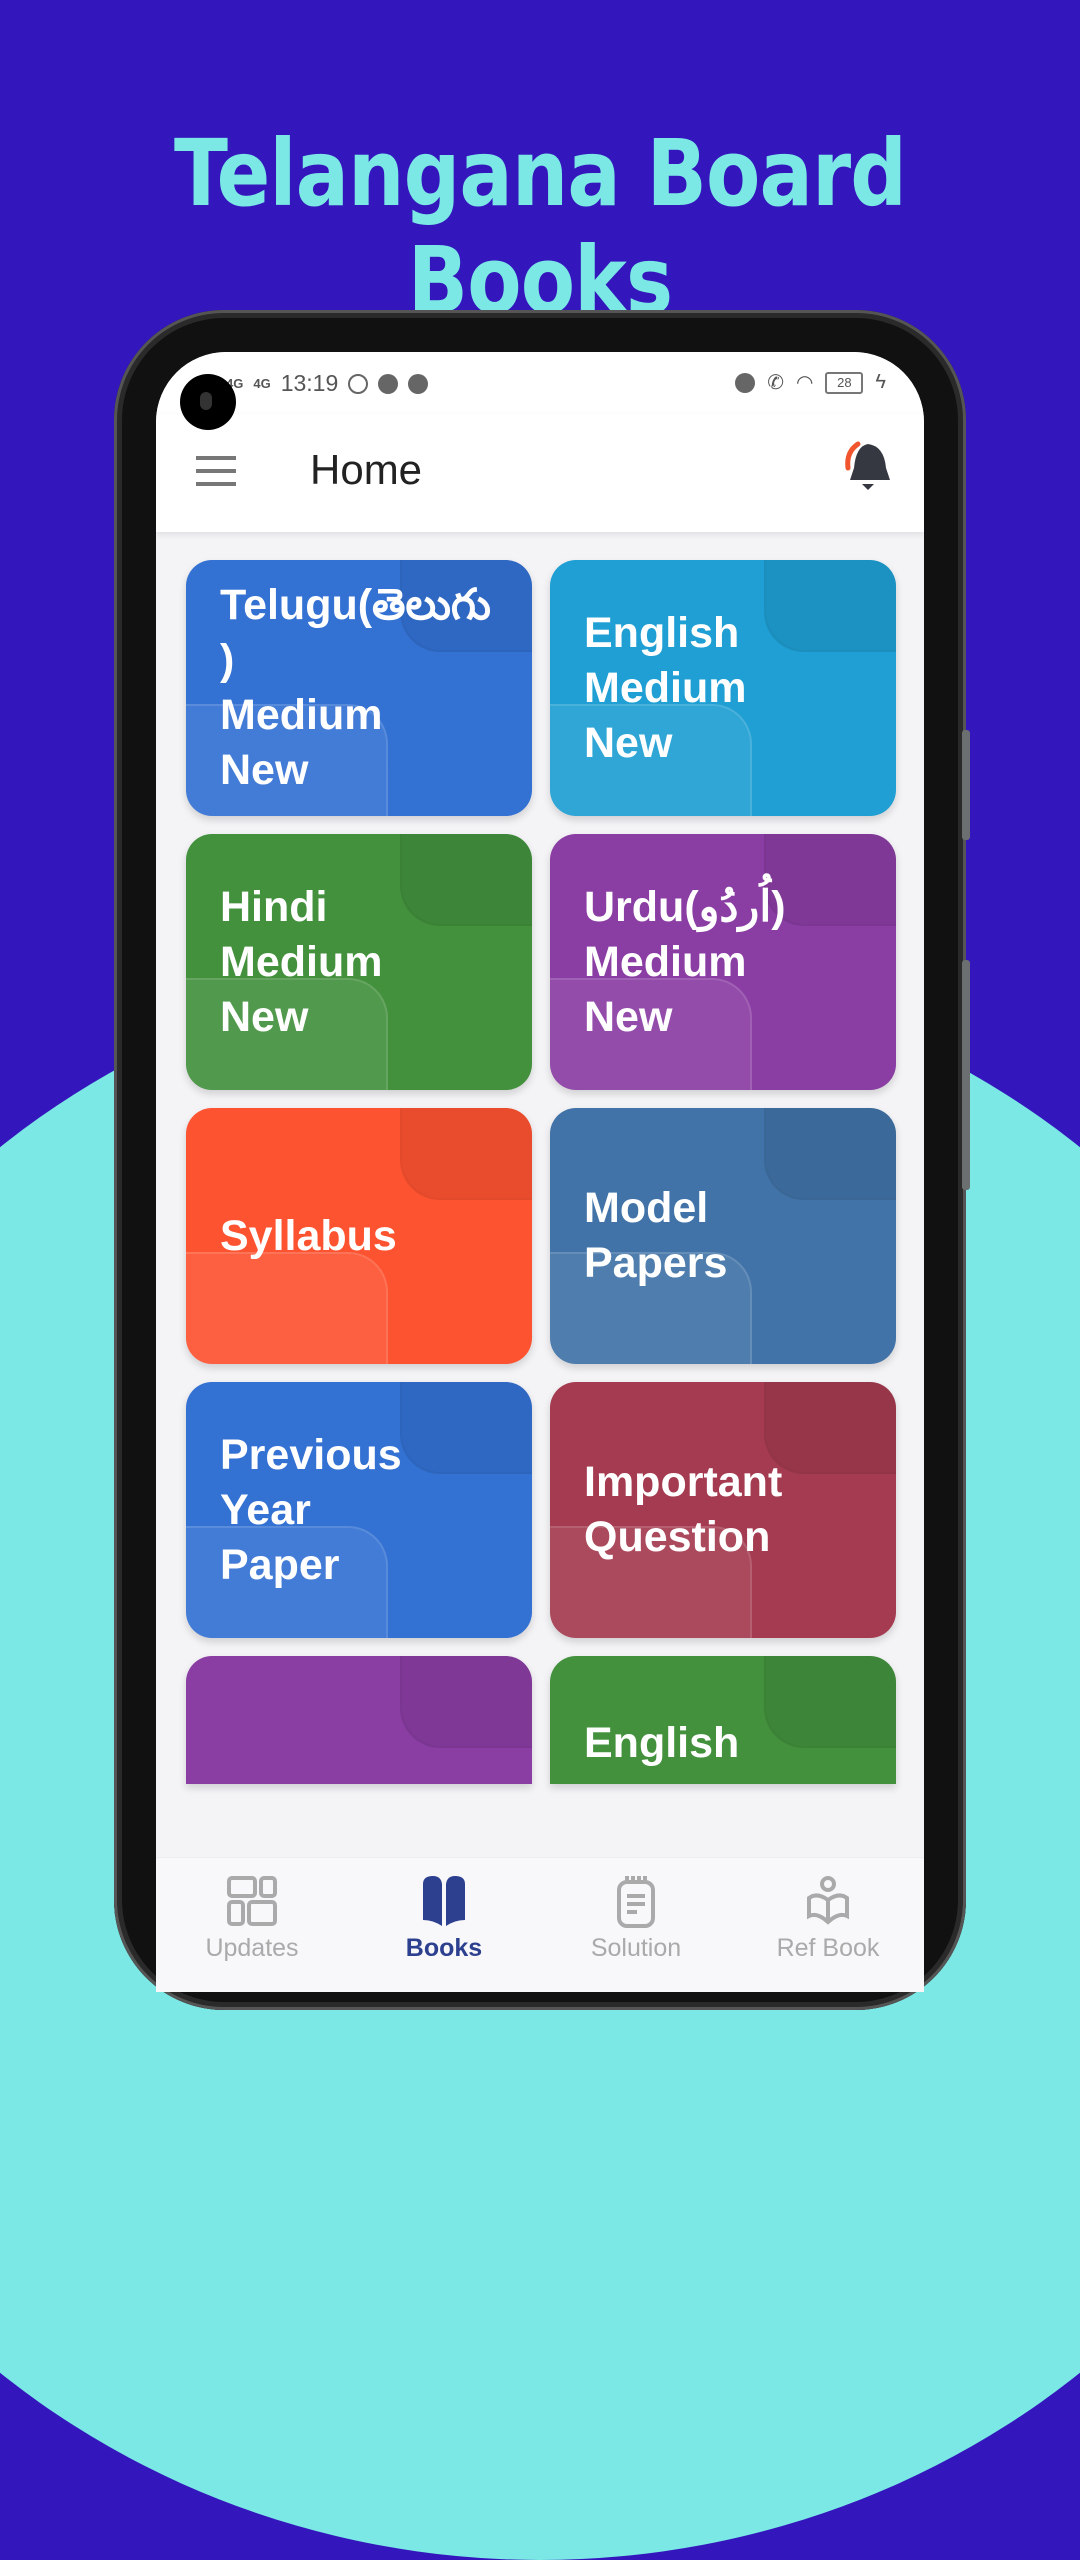 The image size is (1080, 2560). What do you see at coordinates (355, 687) in the screenshot?
I see `tile-label: Telugu(తెలుగు ) Medium New` at bounding box center [355, 687].